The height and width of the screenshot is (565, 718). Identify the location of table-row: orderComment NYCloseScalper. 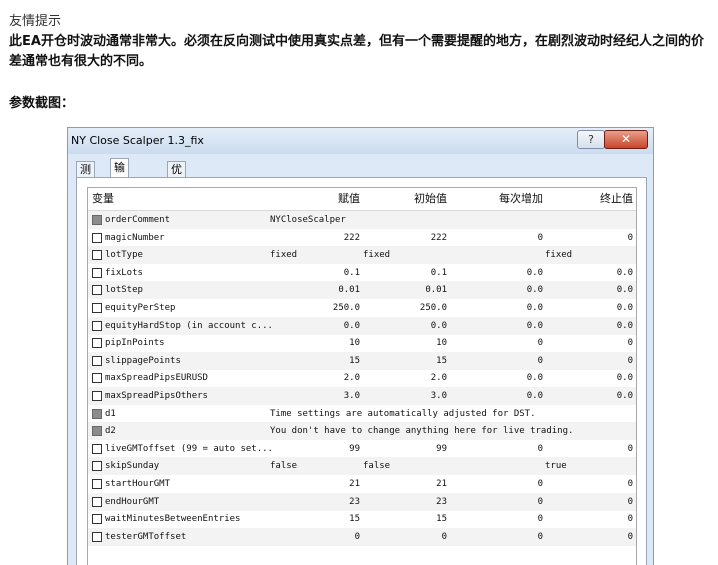
(362, 220).